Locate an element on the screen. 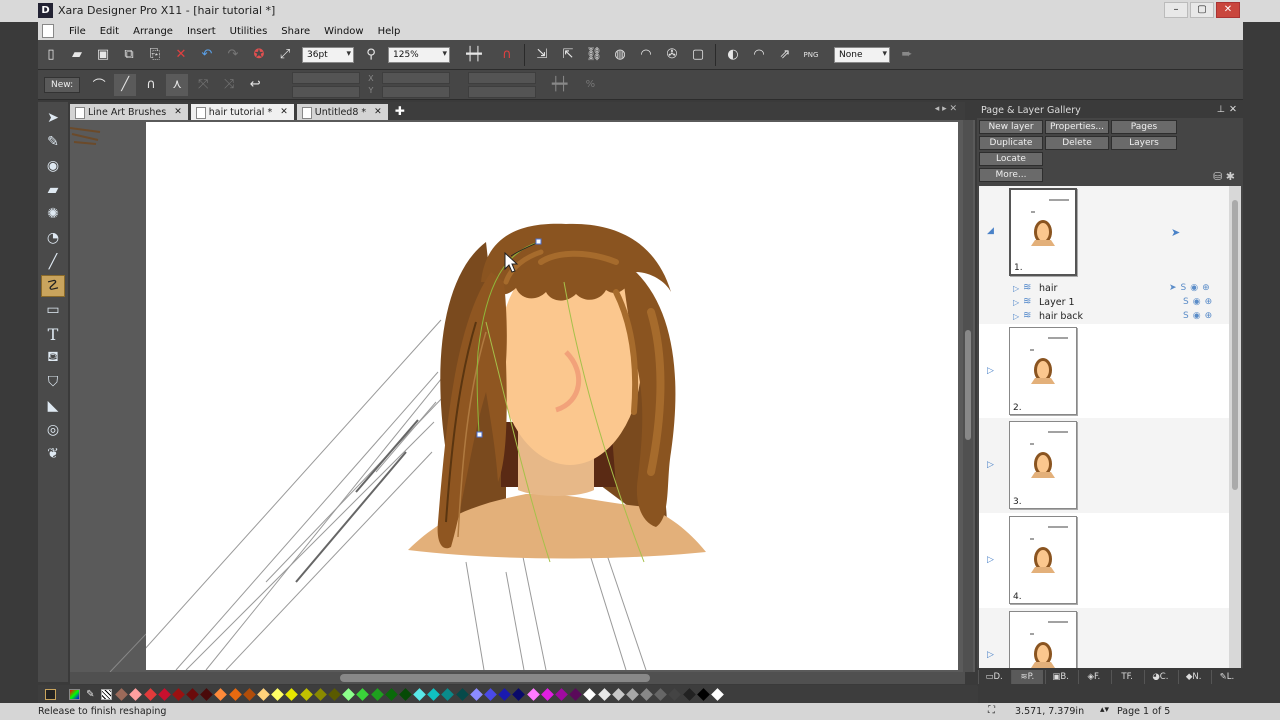 The height and width of the screenshot is (720, 1280). globe-icon: ◍ is located at coordinates (620, 55).